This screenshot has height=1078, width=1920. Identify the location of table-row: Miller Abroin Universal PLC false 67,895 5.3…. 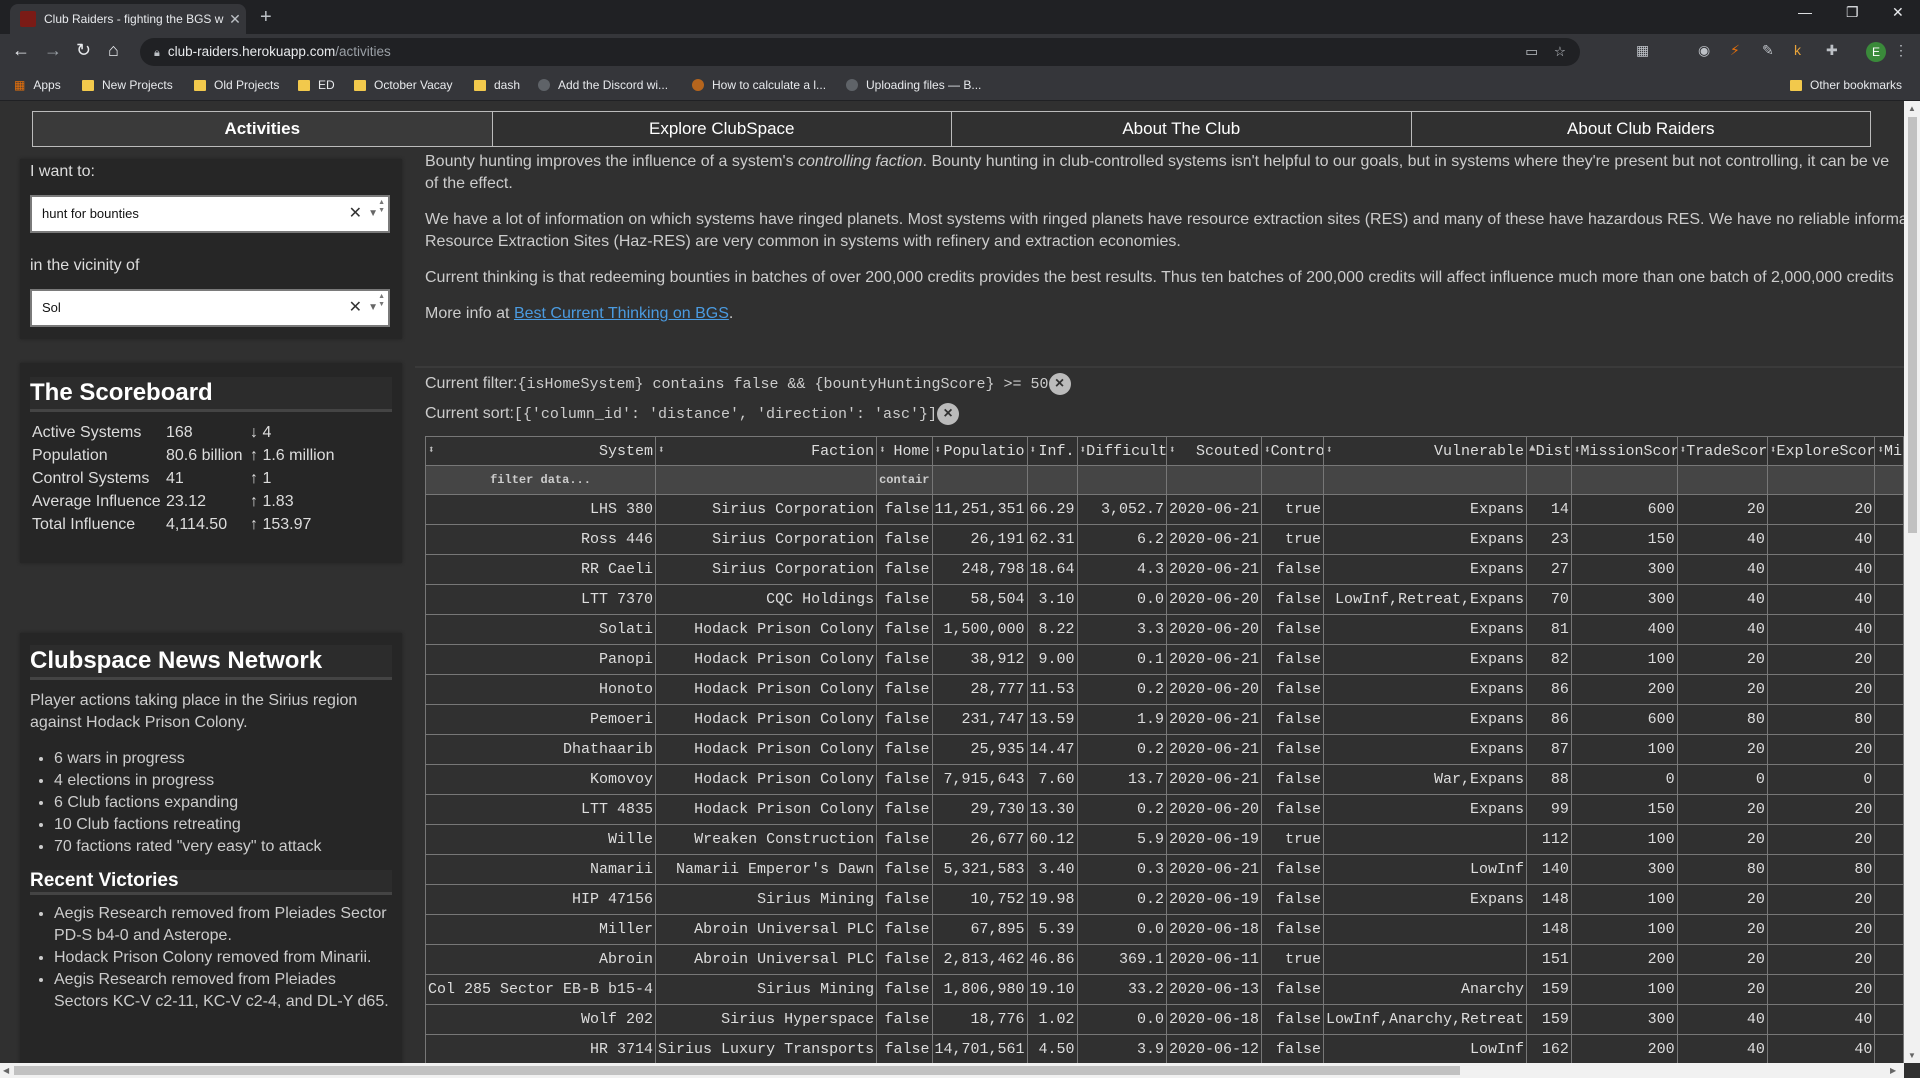
(1164, 929).